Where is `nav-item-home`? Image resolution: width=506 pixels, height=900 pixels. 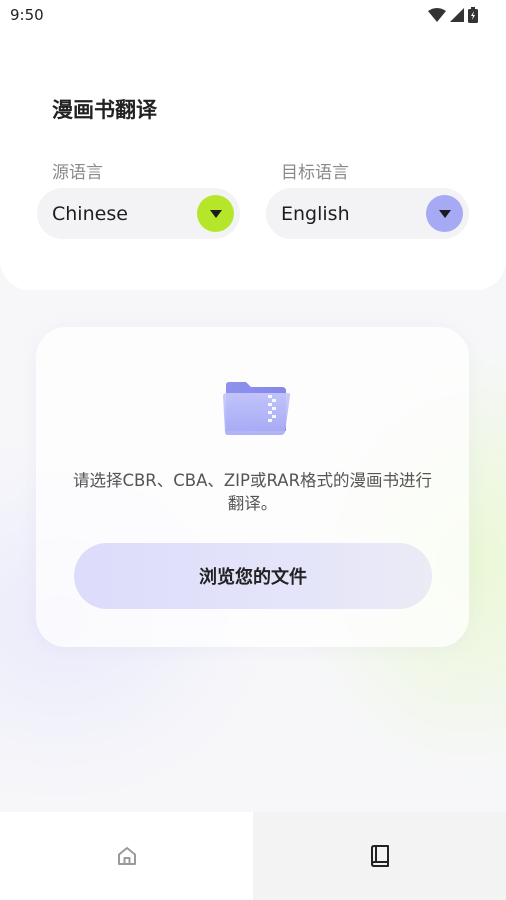 nav-item-home is located at coordinates (126, 856).